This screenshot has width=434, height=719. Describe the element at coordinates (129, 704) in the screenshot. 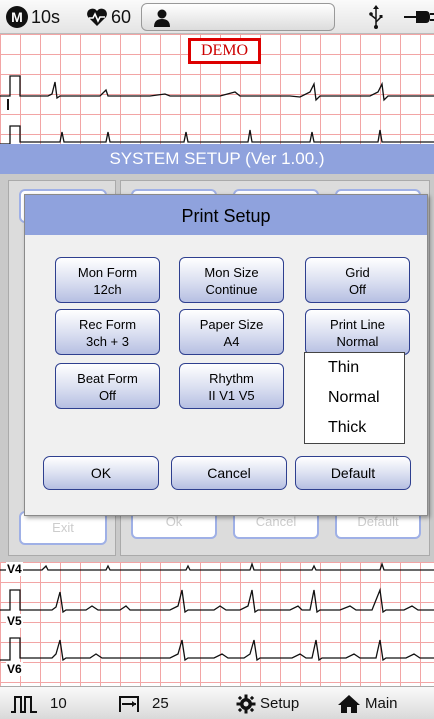

I see `paper-speed-icon` at that location.